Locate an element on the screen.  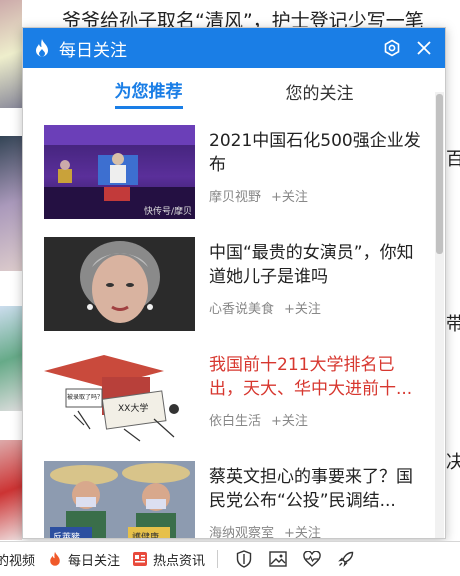
daily-follow-button: 每日关注 is located at coordinates (83, 559).